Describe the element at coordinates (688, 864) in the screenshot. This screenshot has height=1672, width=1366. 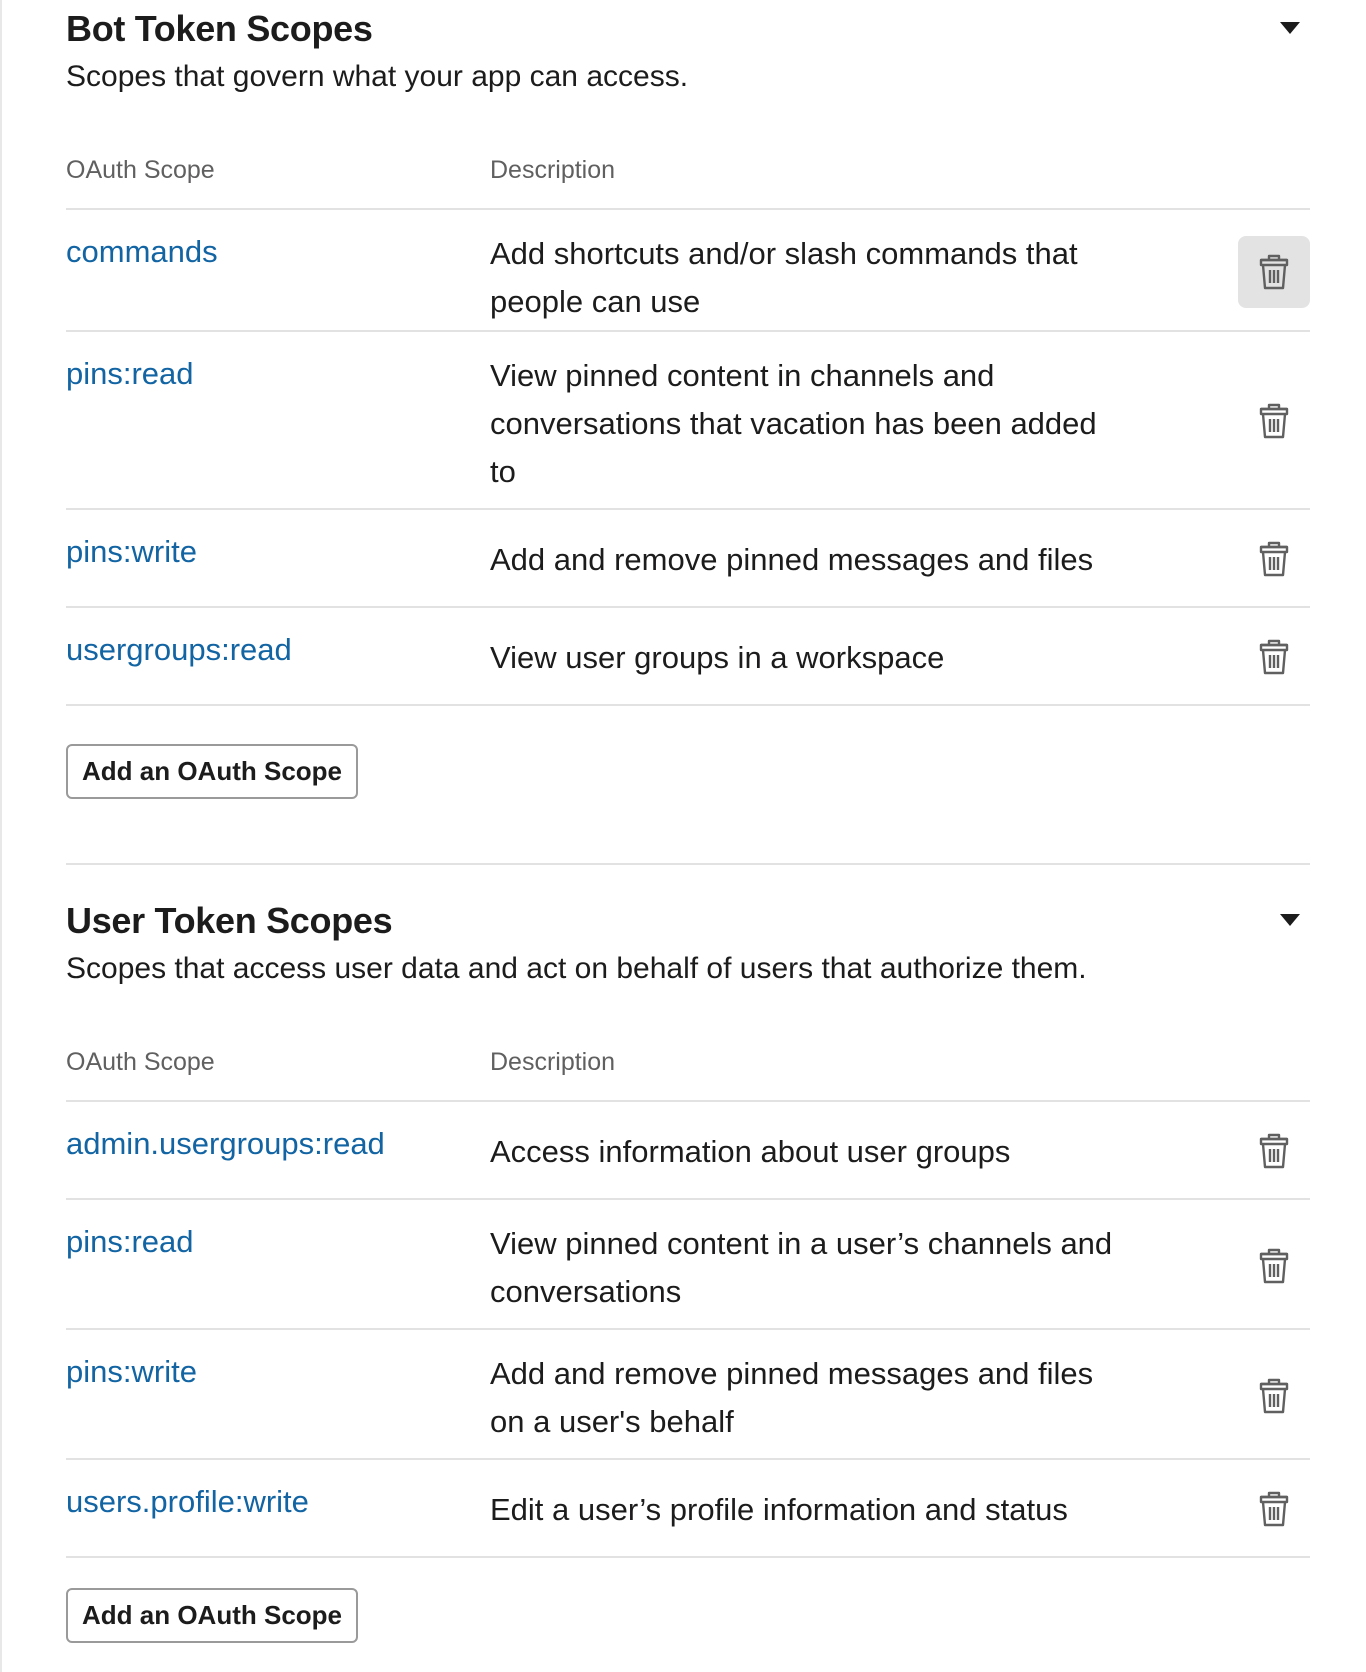
I see `section-divider` at that location.